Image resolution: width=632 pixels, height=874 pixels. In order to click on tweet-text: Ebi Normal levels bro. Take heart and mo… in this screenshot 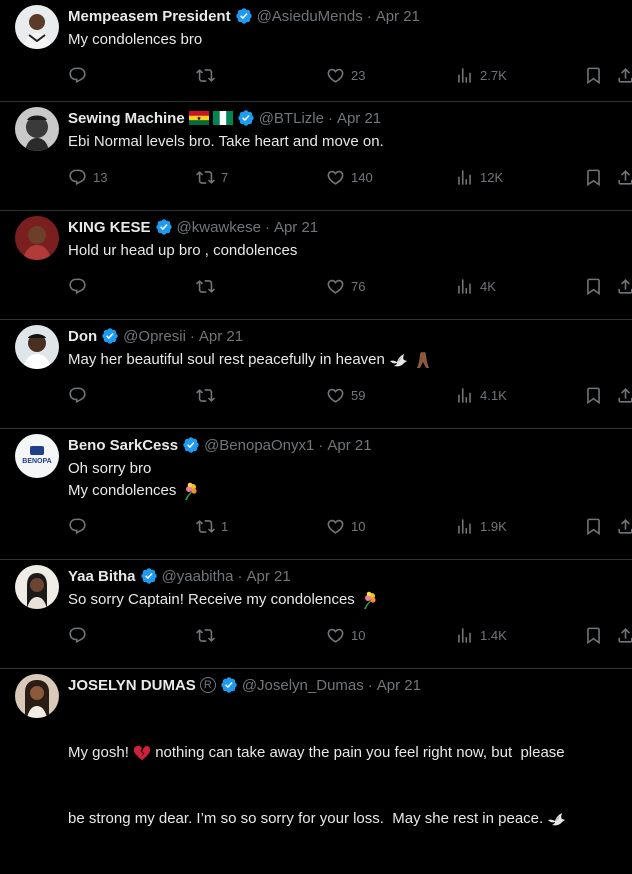, I will do `click(345, 142)`.